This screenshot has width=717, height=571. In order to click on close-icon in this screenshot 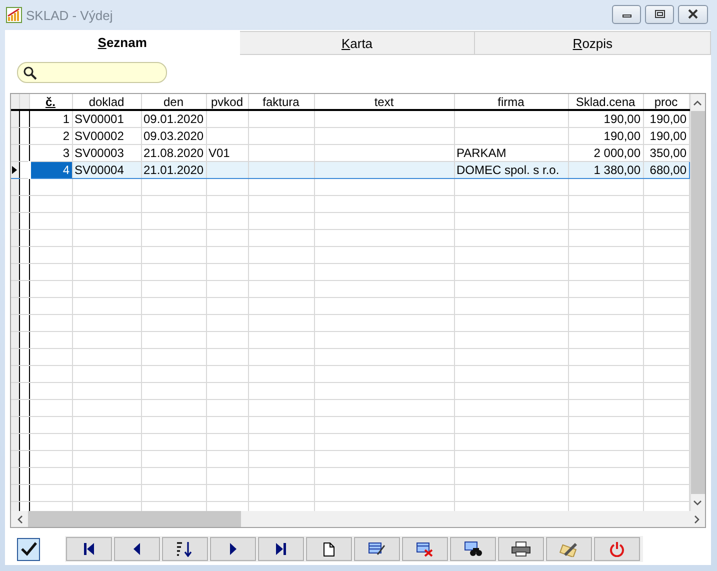, I will do `click(693, 14)`.